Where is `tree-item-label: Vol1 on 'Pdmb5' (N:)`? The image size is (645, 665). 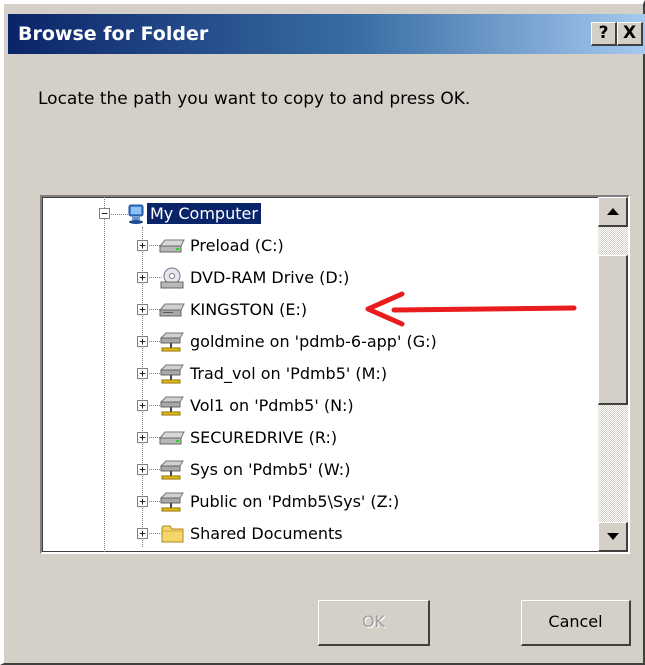
tree-item-label: Vol1 on 'Pdmb5' (N:) is located at coordinates (272, 405).